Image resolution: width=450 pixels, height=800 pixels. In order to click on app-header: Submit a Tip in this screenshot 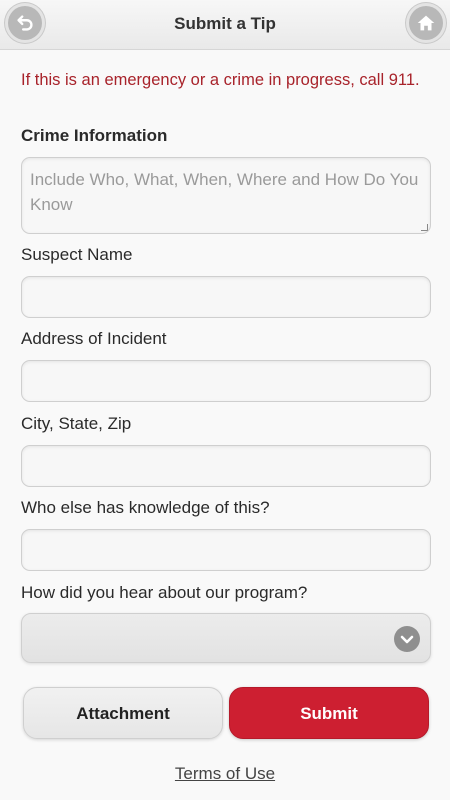, I will do `click(225, 25)`.